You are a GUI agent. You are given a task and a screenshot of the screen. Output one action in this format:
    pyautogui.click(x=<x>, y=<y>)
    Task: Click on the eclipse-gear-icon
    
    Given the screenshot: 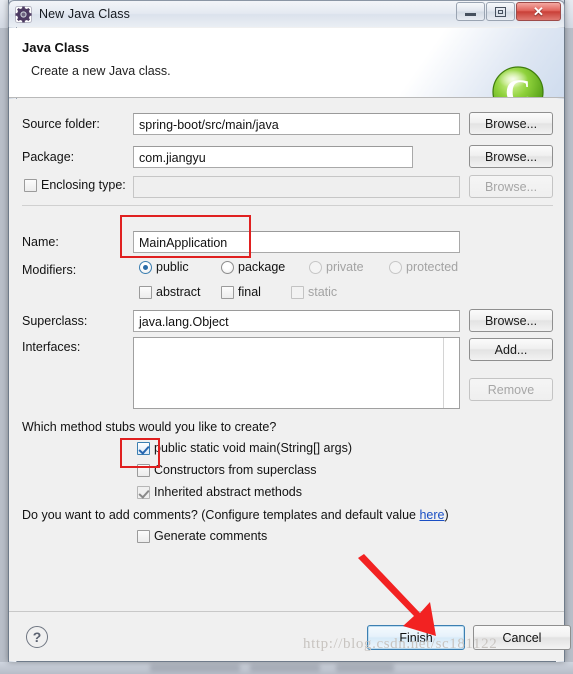 What is the action you would take?
    pyautogui.click(x=23, y=14)
    